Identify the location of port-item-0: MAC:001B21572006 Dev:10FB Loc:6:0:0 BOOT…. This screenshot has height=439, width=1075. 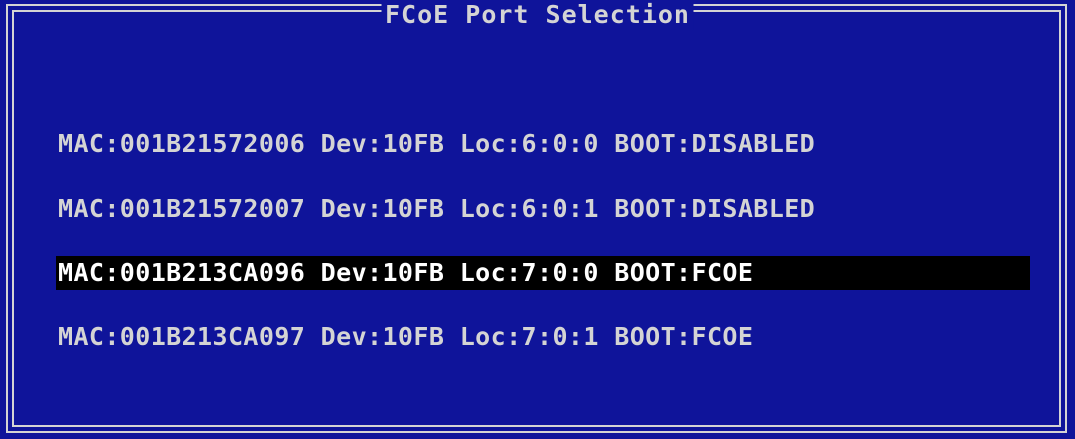
(543, 144).